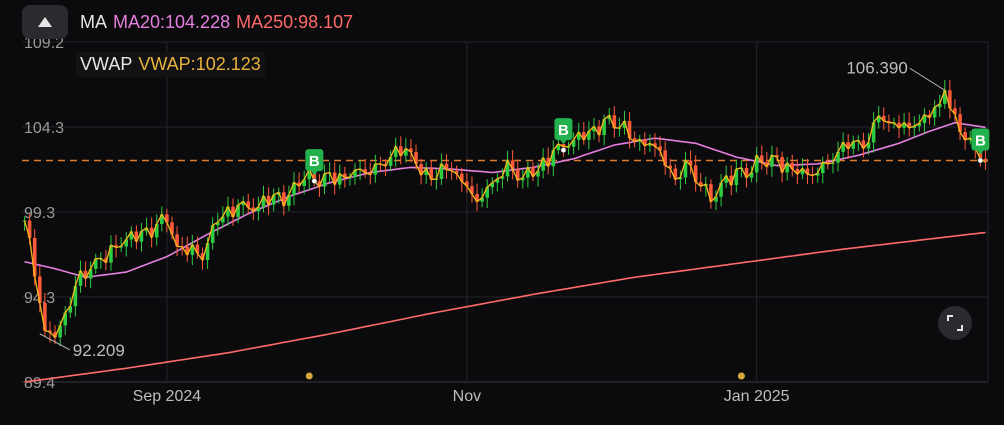 The image size is (1004, 425). I want to click on y-tick-label: 99.3, so click(39, 213).